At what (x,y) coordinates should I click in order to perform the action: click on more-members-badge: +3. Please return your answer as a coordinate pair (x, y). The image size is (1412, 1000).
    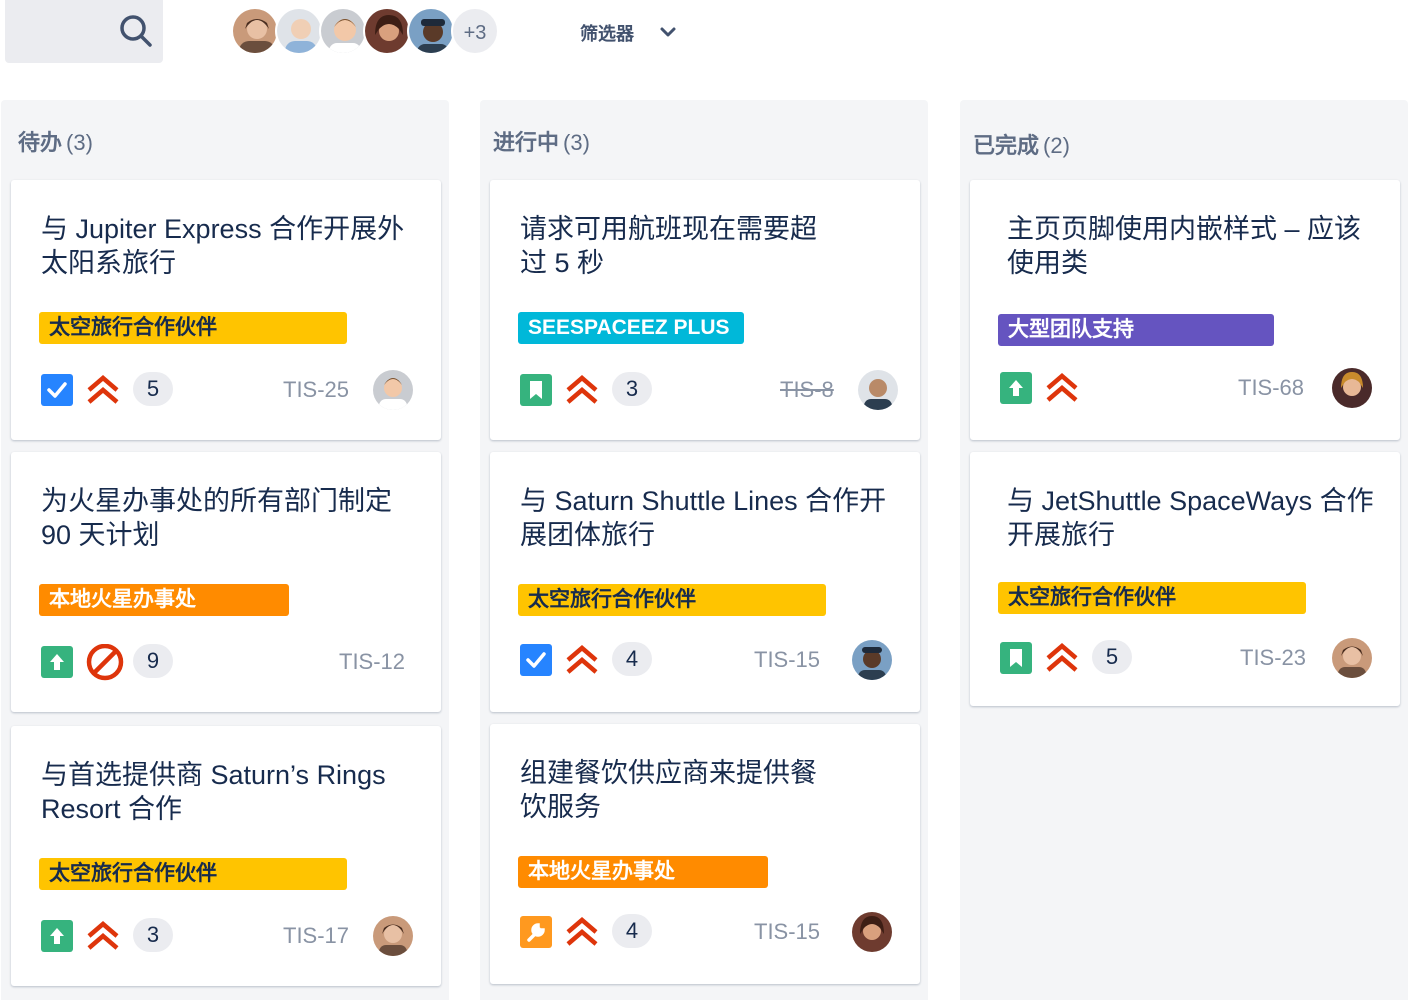
    Looking at the image, I should click on (475, 31).